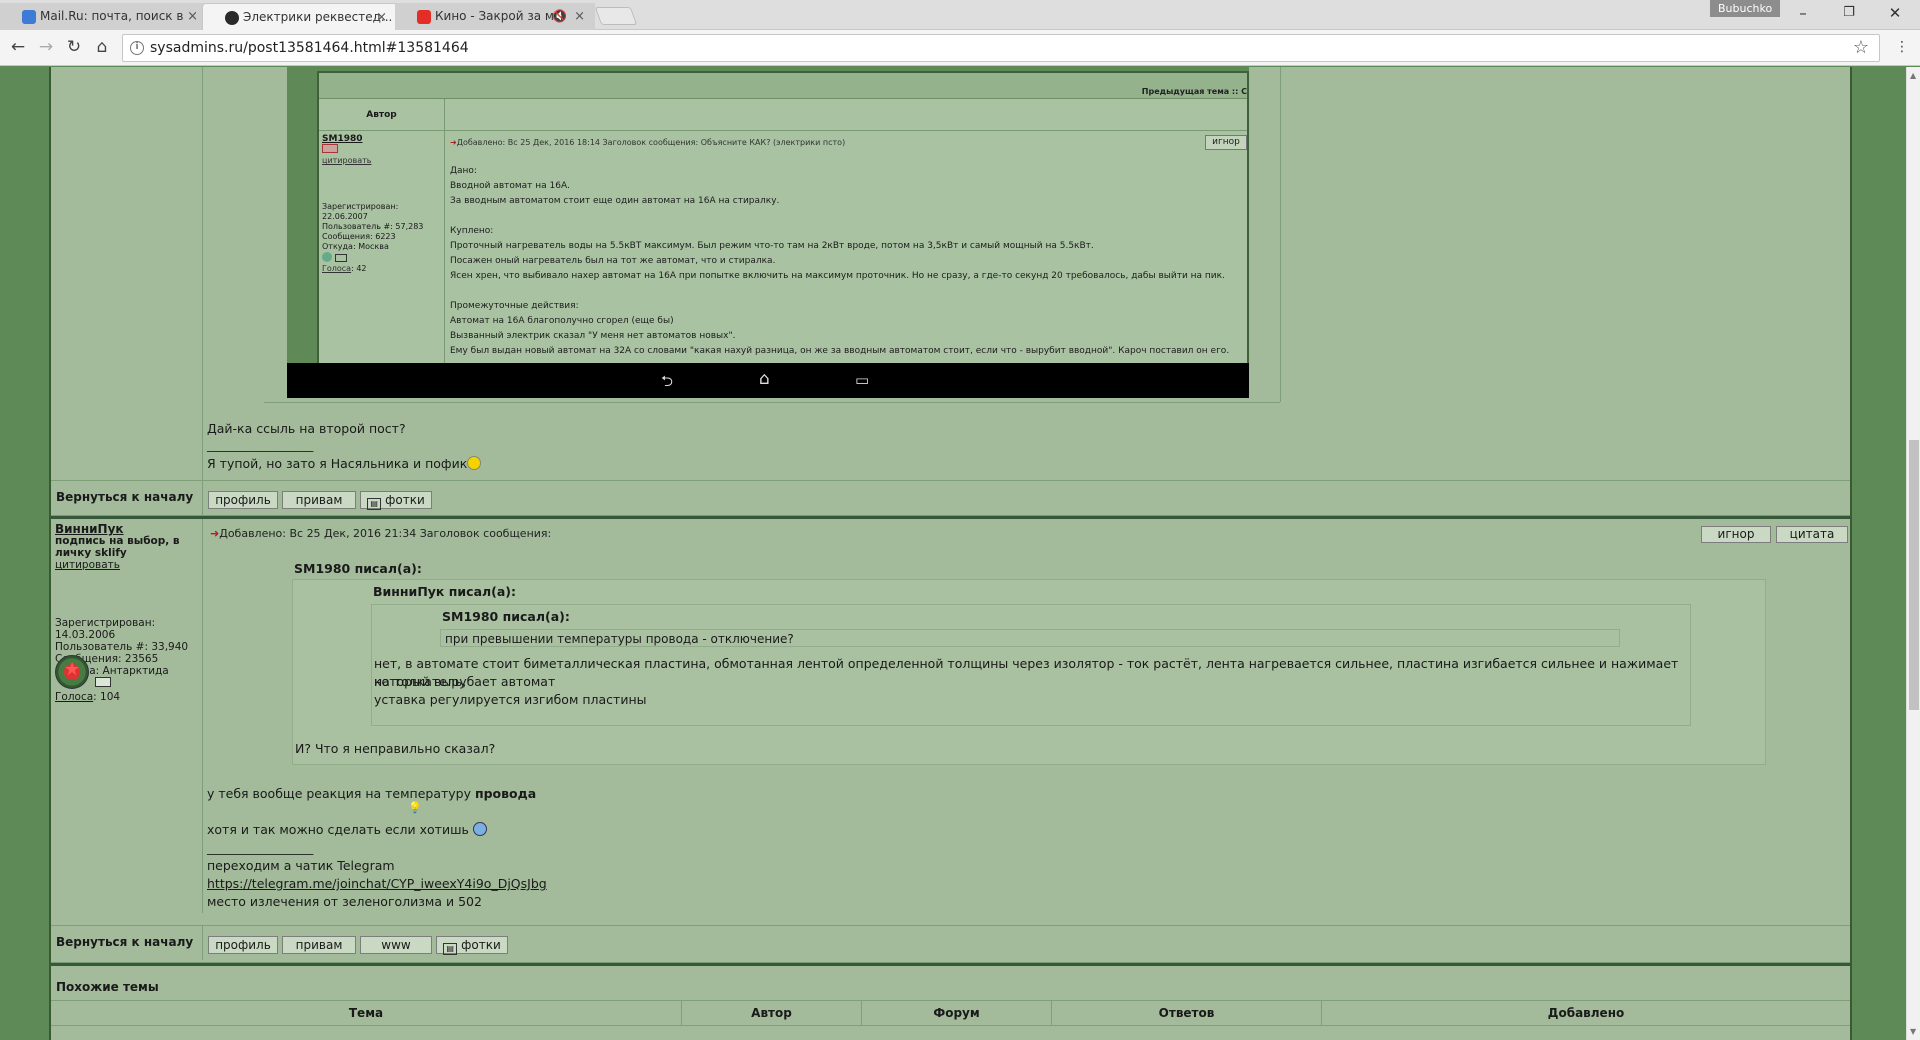 This screenshot has height=1040, width=1920. I want to click on photos-label: фотки, so click(405, 500).